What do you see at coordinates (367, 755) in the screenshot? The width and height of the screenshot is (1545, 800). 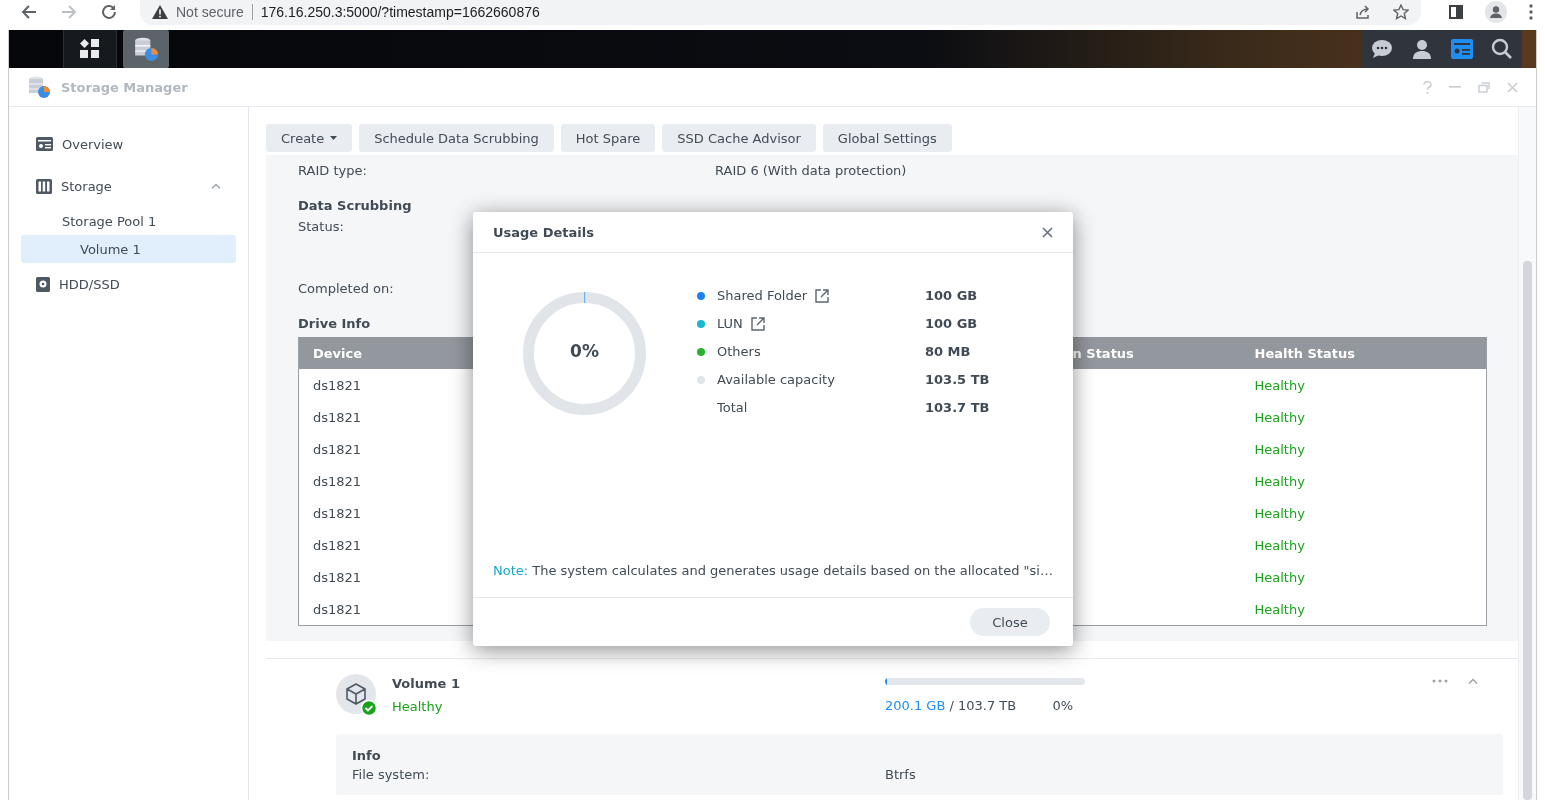 I see `section-title: Info` at bounding box center [367, 755].